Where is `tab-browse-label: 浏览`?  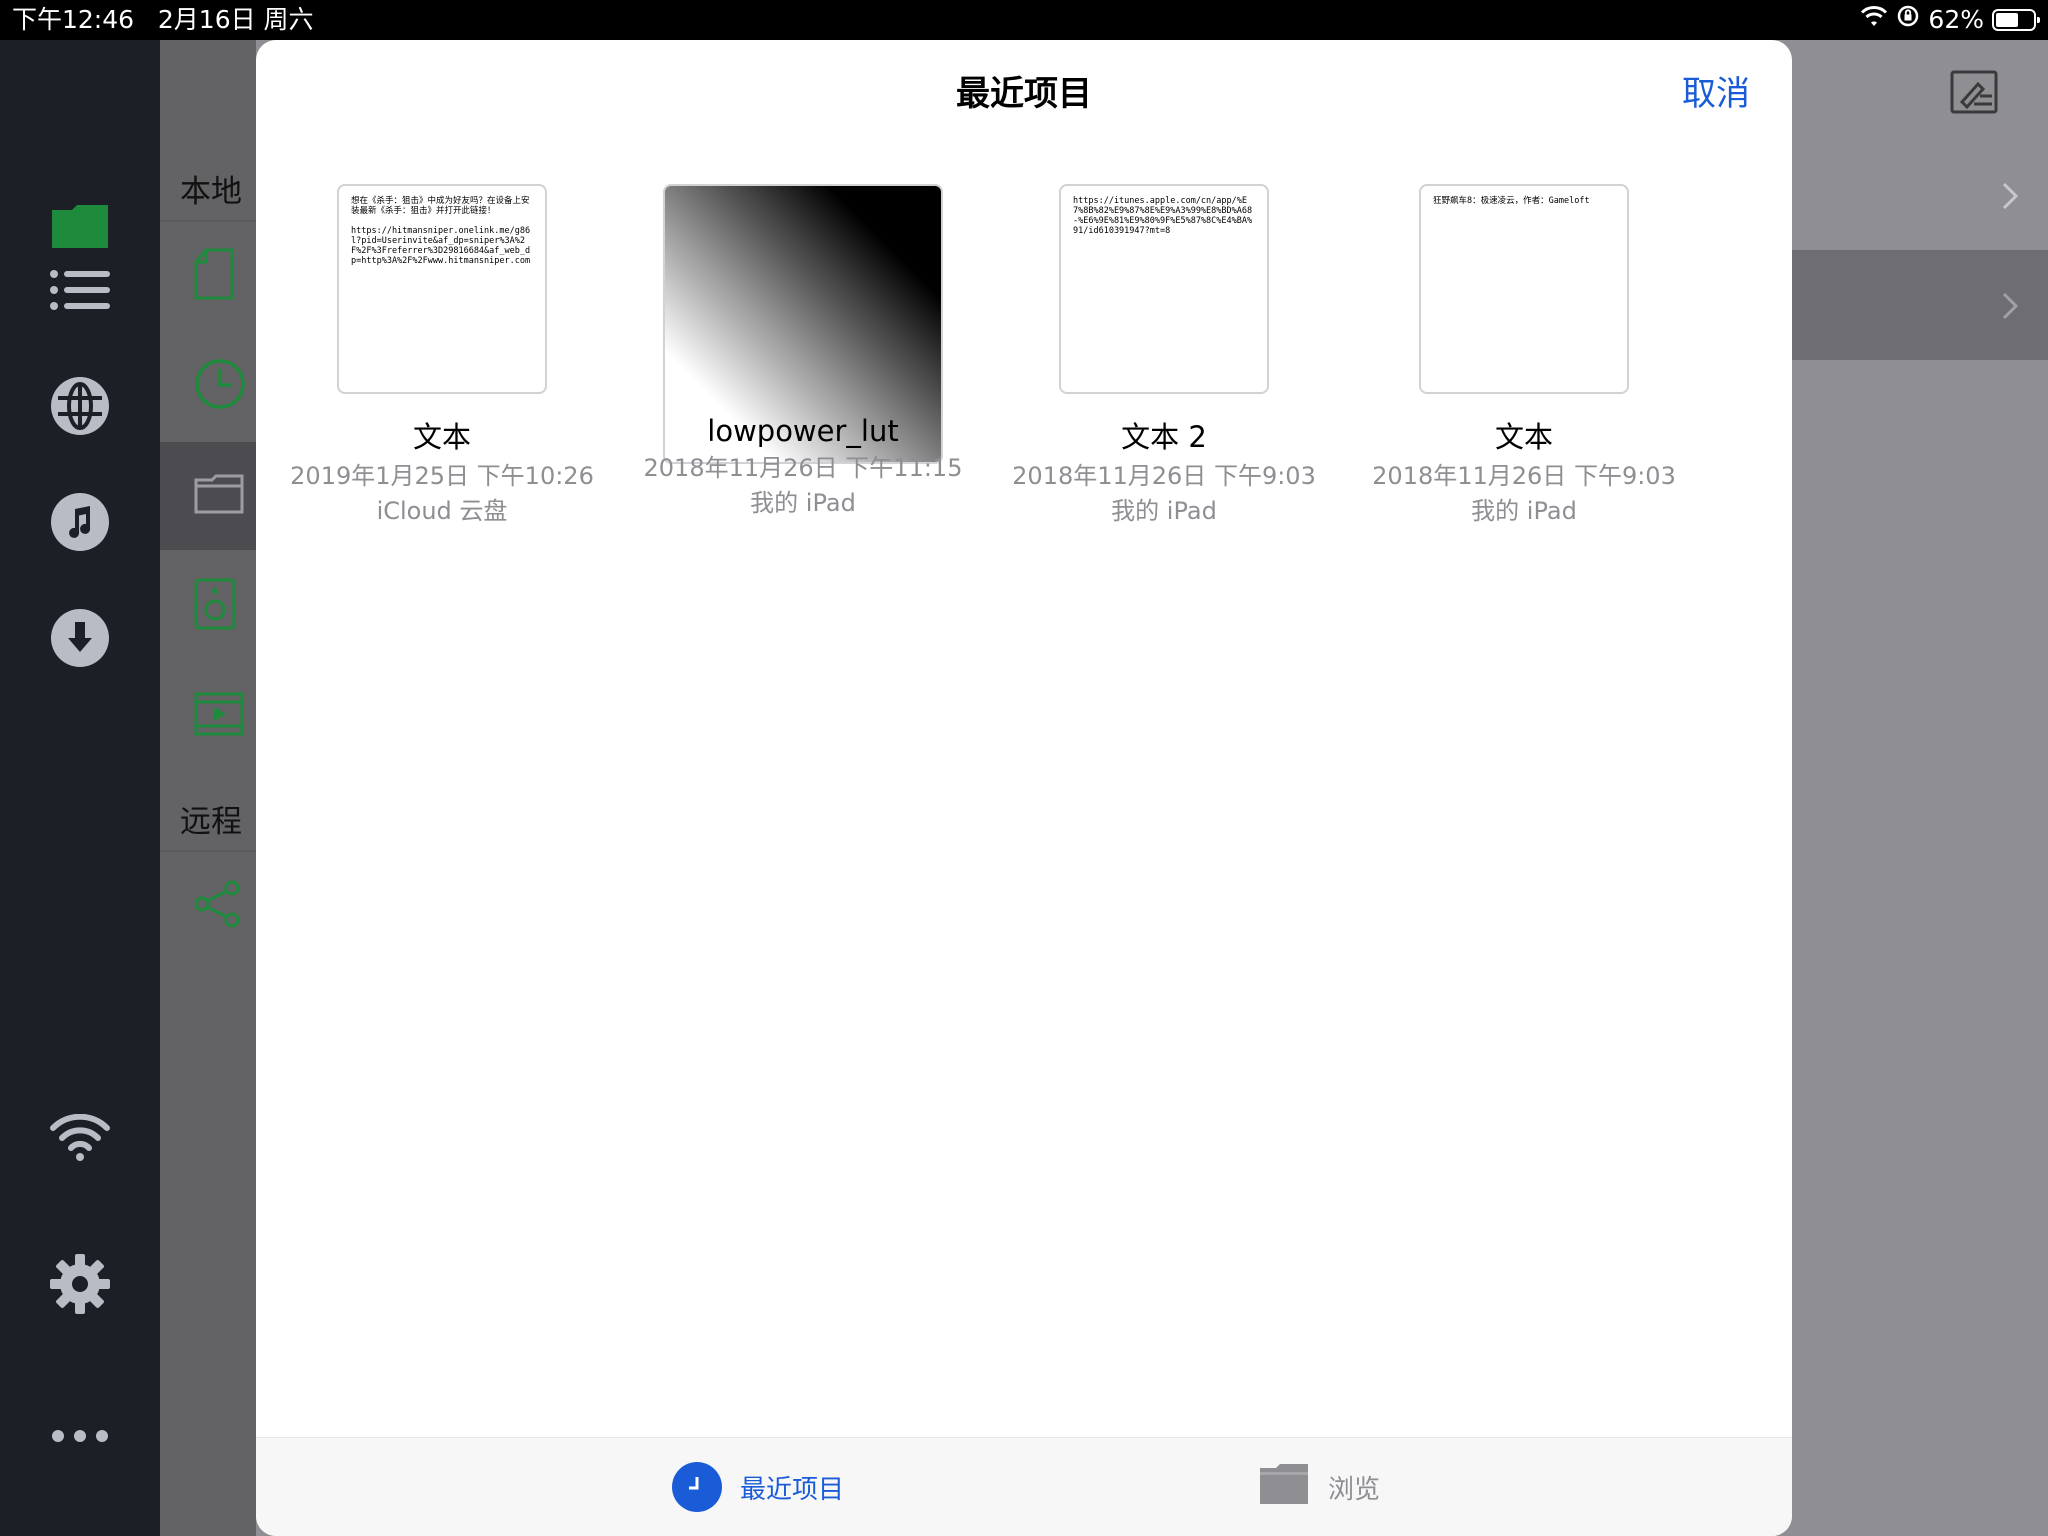 tab-browse-label: 浏览 is located at coordinates (1354, 1489).